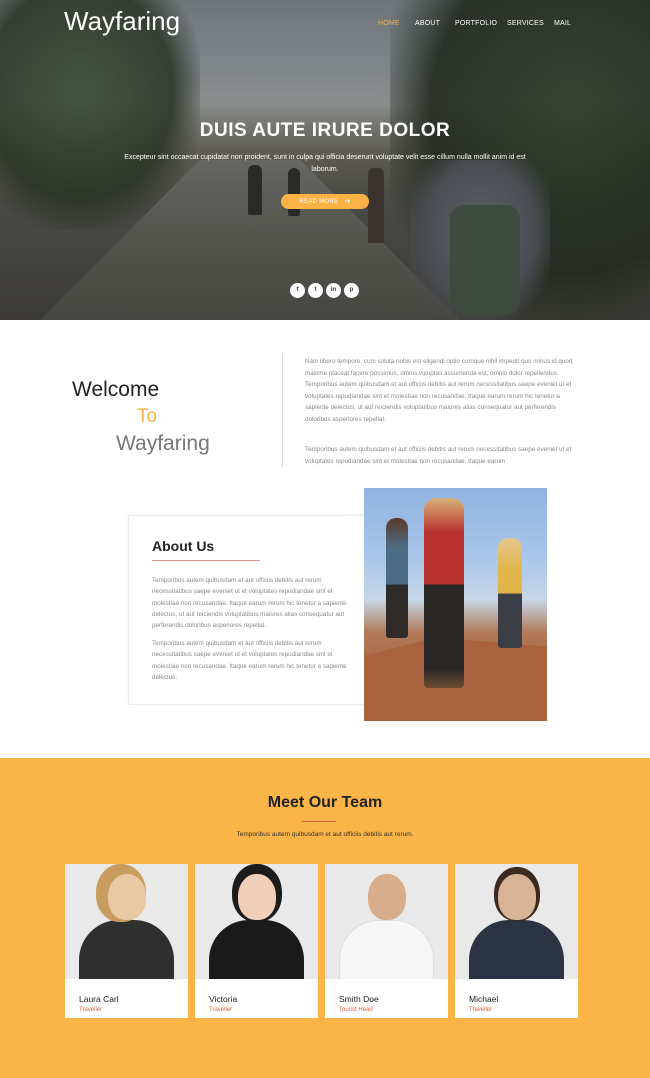  I want to click on team-title-underline, so click(319, 821).